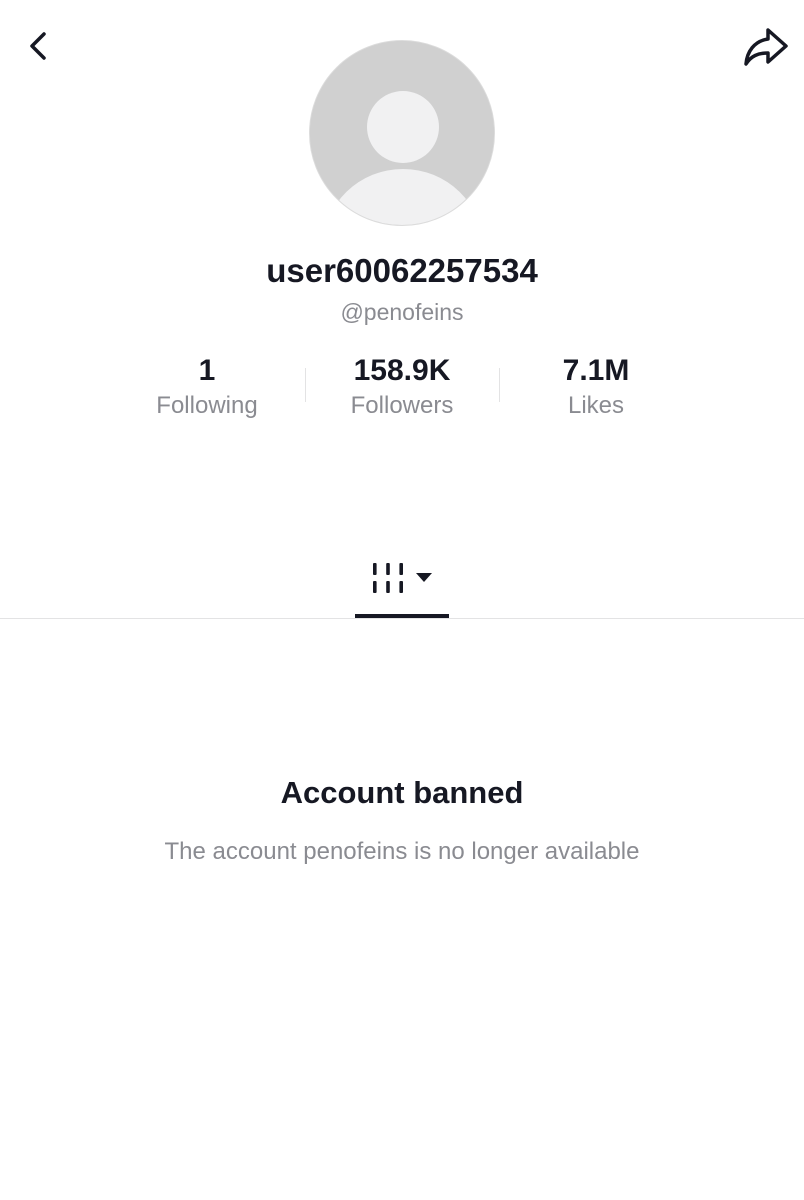 The height and width of the screenshot is (1200, 804). What do you see at coordinates (388, 578) in the screenshot?
I see `video-grid-icon` at bounding box center [388, 578].